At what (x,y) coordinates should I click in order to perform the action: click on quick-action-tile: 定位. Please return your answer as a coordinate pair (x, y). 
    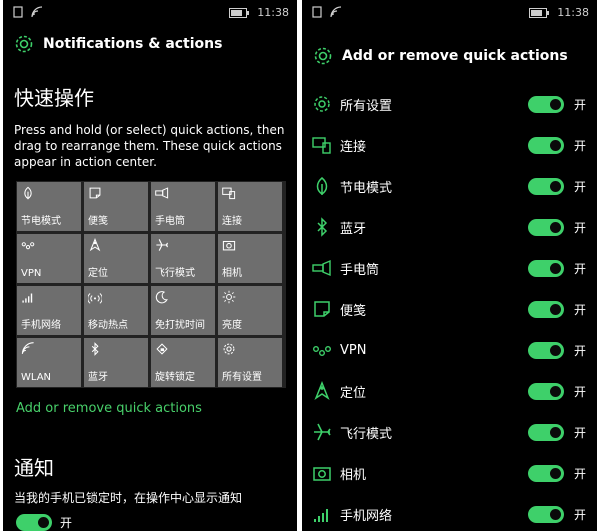
    Looking at the image, I should click on (116, 258).